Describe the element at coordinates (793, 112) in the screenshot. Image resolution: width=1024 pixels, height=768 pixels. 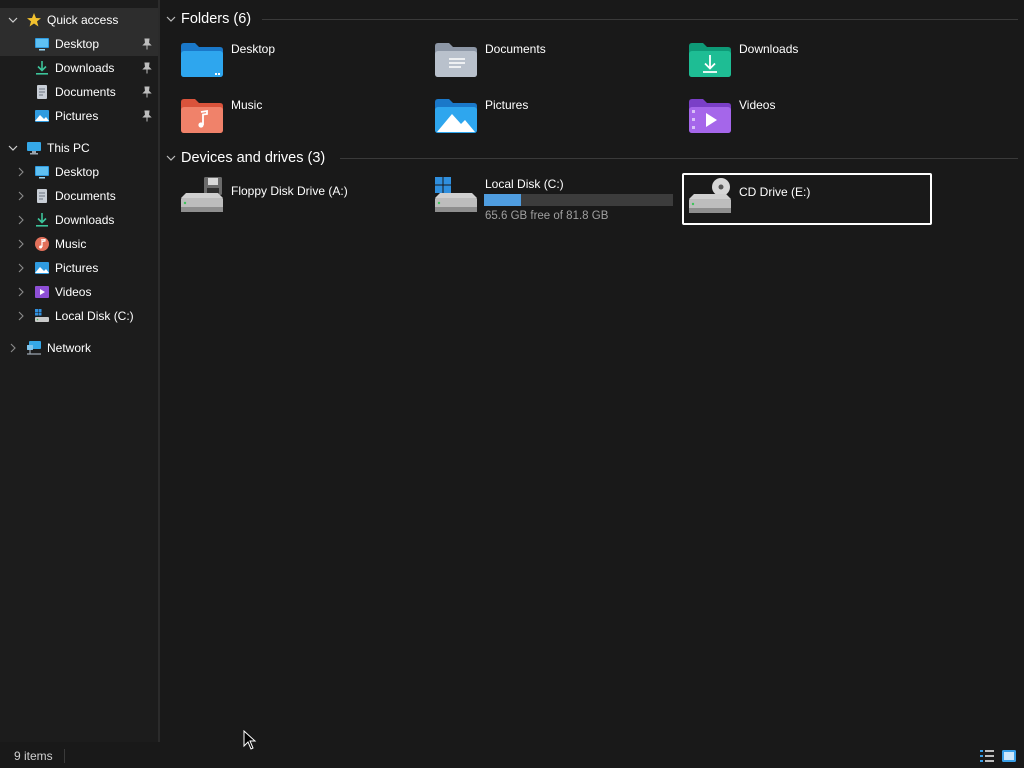
I see `folder-tile-videos: Videos` at that location.